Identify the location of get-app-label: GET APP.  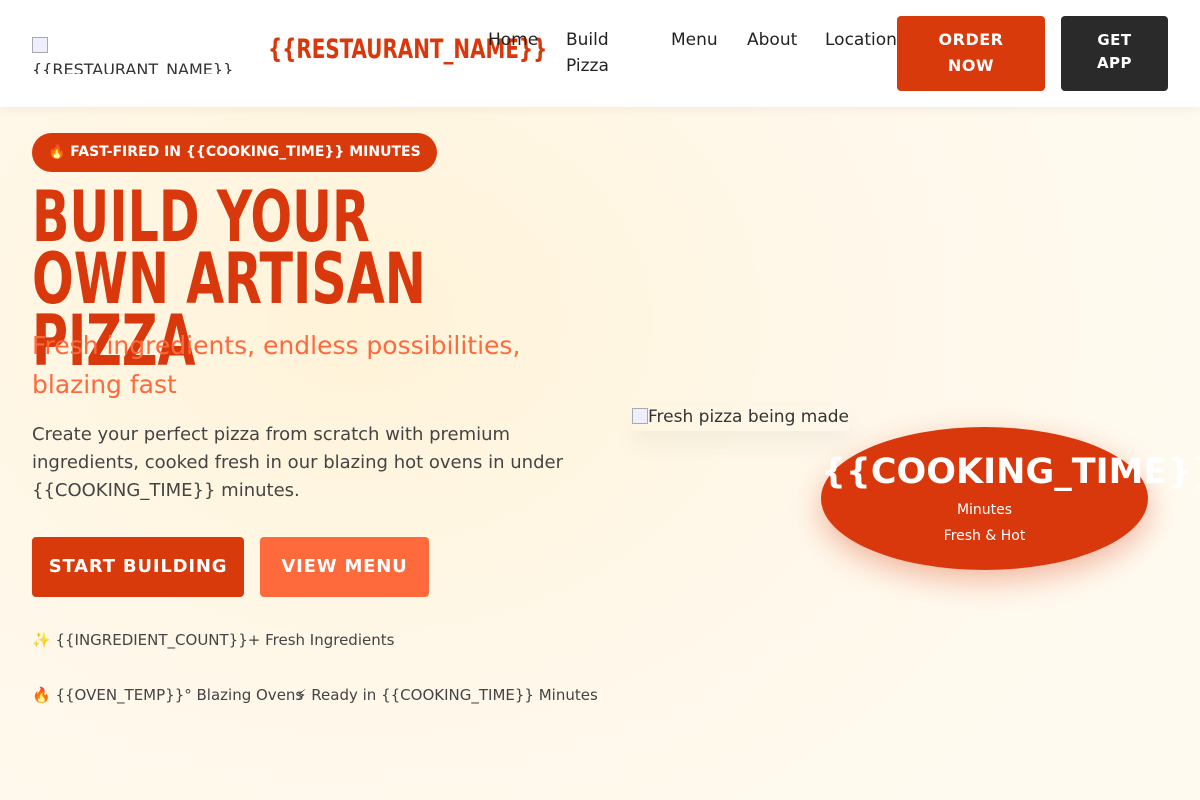
(1114, 51).